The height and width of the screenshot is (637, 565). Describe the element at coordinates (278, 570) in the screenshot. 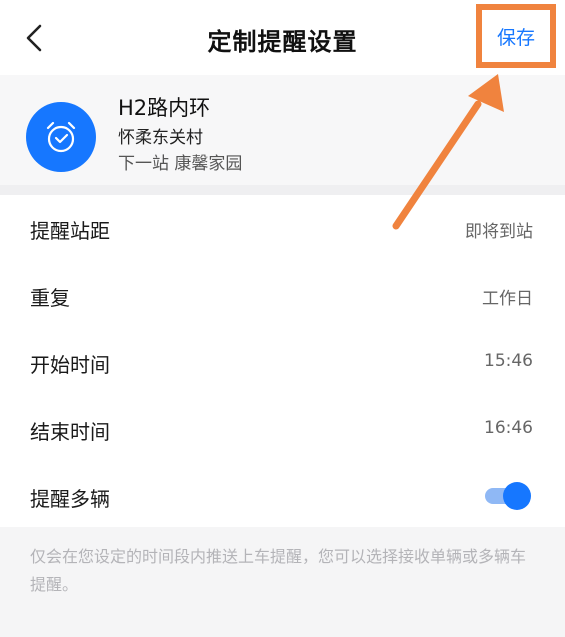

I see `footer-note: 仅会在您设定的时间段内推送上车提醒，您可以选择接收单辆或多辆车提醒。` at that location.